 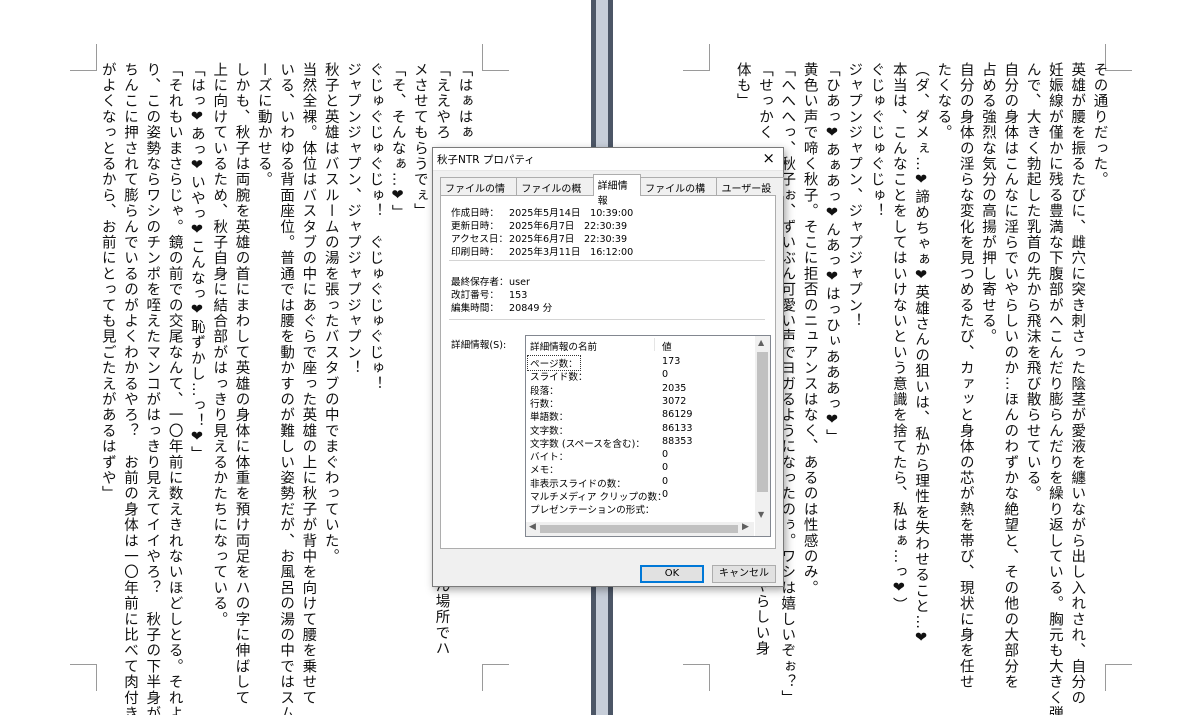 I want to click on created-row: 作成日時： 2025年5月14日 10:39:00, so click(x=542, y=213).